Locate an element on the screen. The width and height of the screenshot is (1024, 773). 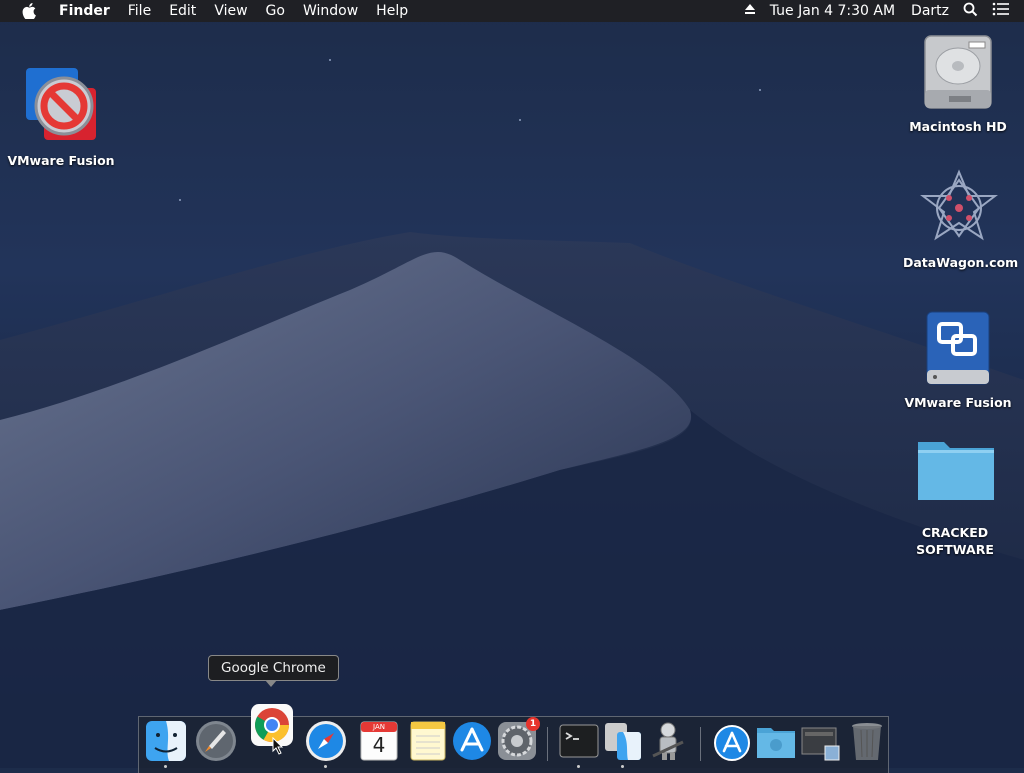
calendar-month: JAN is located at coordinates (379, 727).